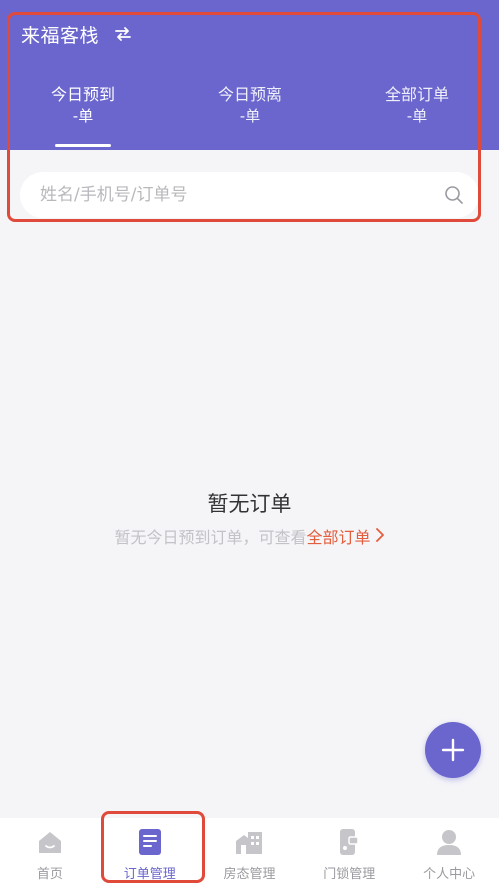 The image size is (499, 887). Describe the element at coordinates (417, 105) in the screenshot. I see `tab-all-orders: 全部订单 -单` at that location.